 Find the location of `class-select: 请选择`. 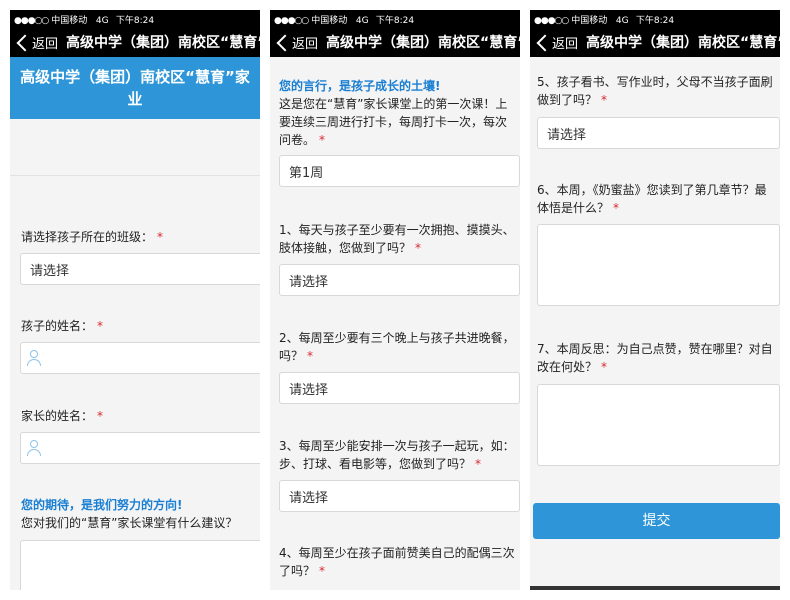

class-select: 请选择 is located at coordinates (140, 269).